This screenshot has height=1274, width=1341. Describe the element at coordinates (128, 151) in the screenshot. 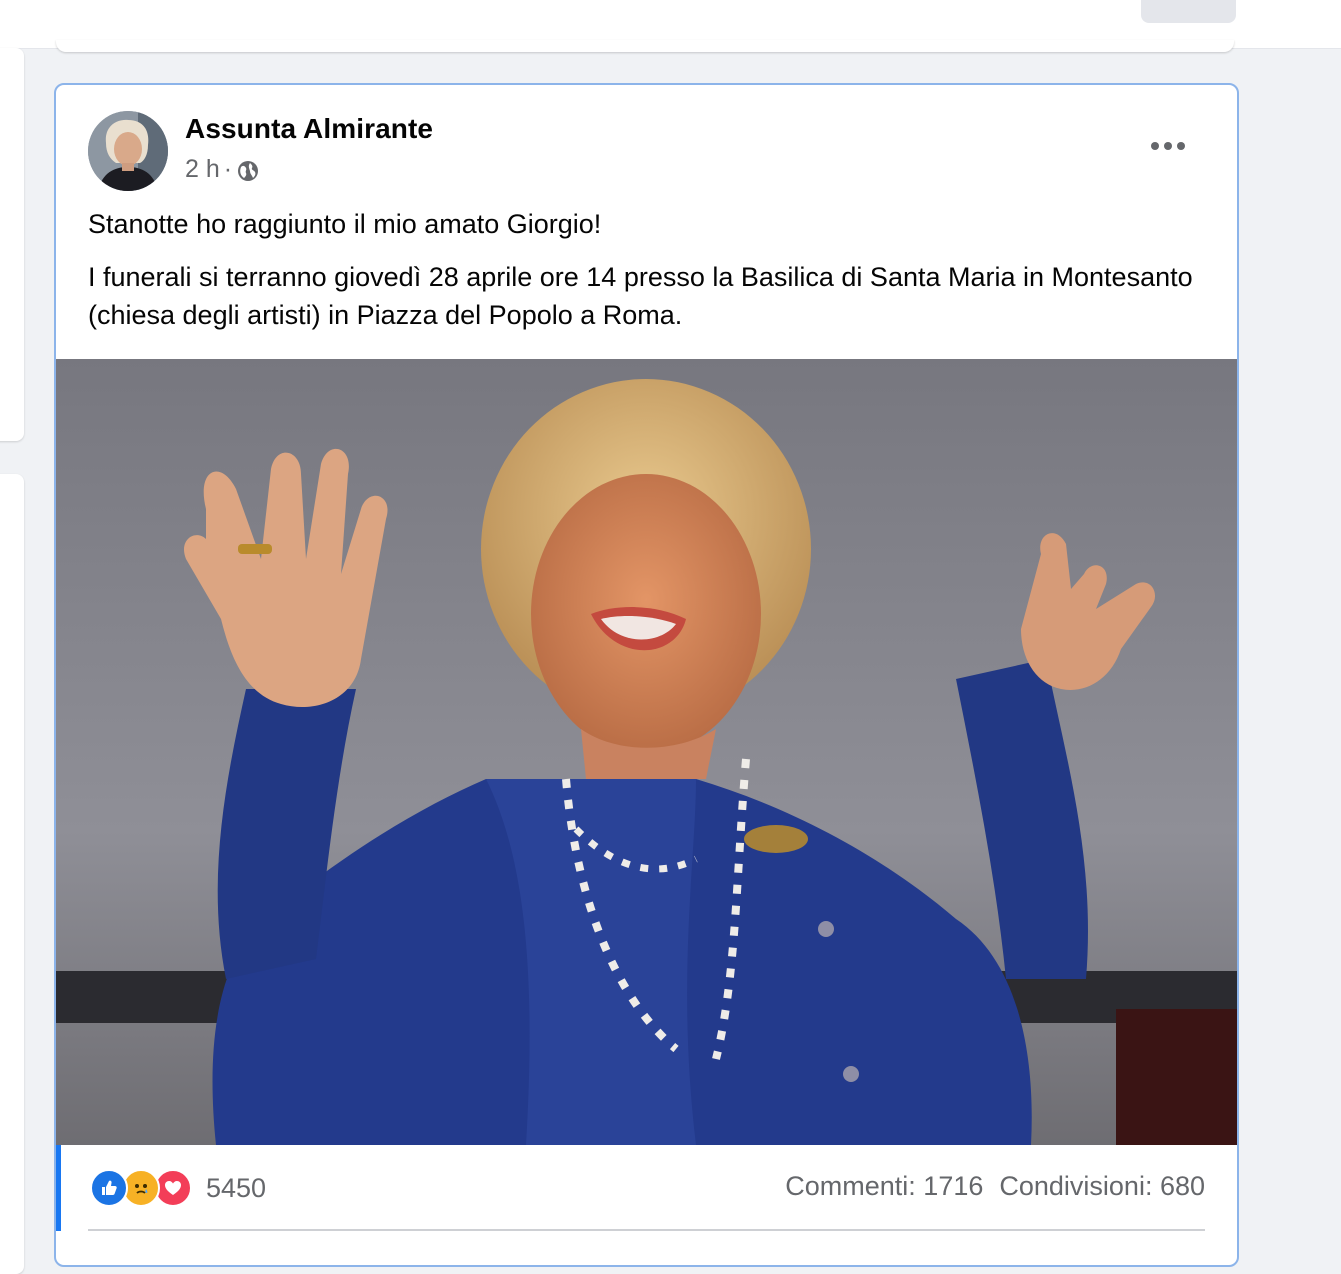

I see `avatar` at that location.